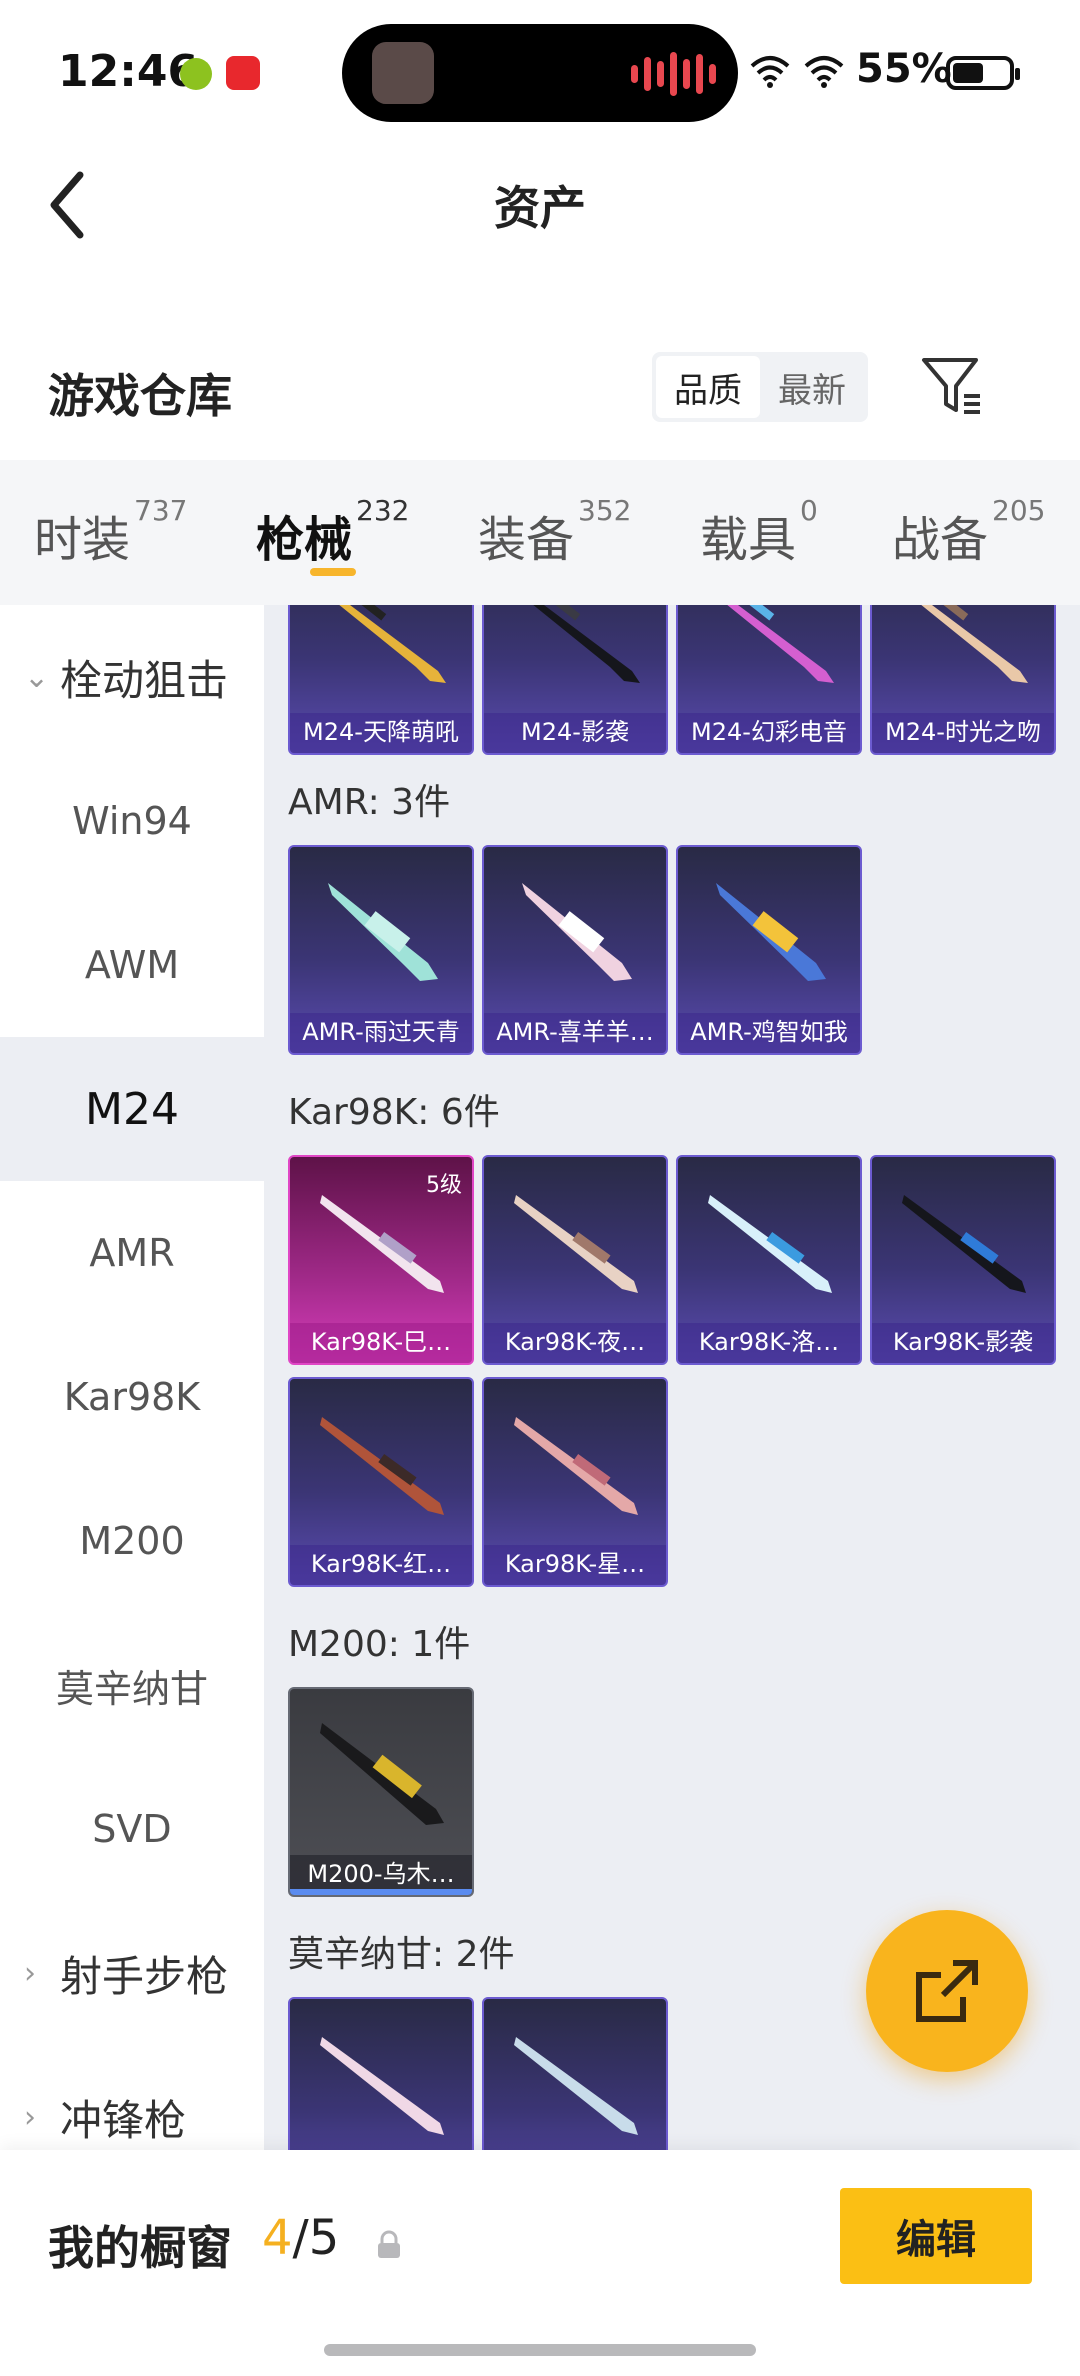 This screenshot has width=1080, height=2376. What do you see at coordinates (132, 677) in the screenshot?
I see `sidebar-group-bolt: ⌄ 栓动狙击` at bounding box center [132, 677].